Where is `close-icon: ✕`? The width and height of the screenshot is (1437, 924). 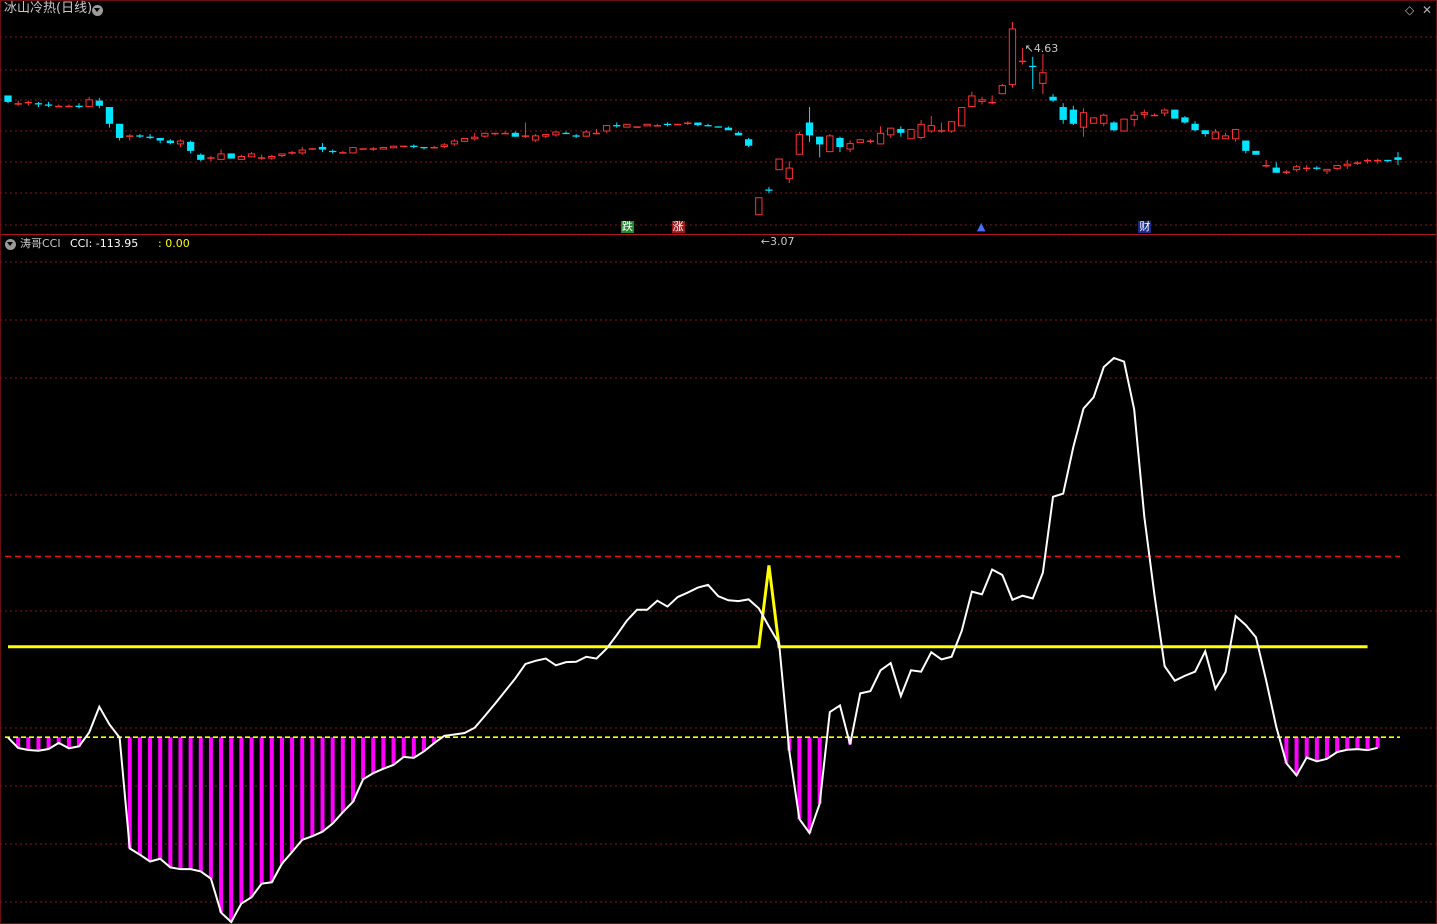
close-icon: ✕ is located at coordinates (1427, 10).